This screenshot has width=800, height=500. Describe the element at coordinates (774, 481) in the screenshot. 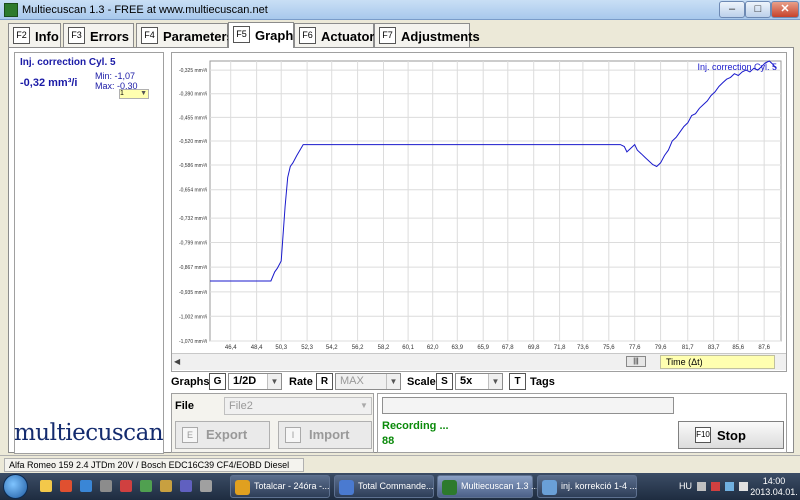

I see `clock-time: 14:00` at that location.